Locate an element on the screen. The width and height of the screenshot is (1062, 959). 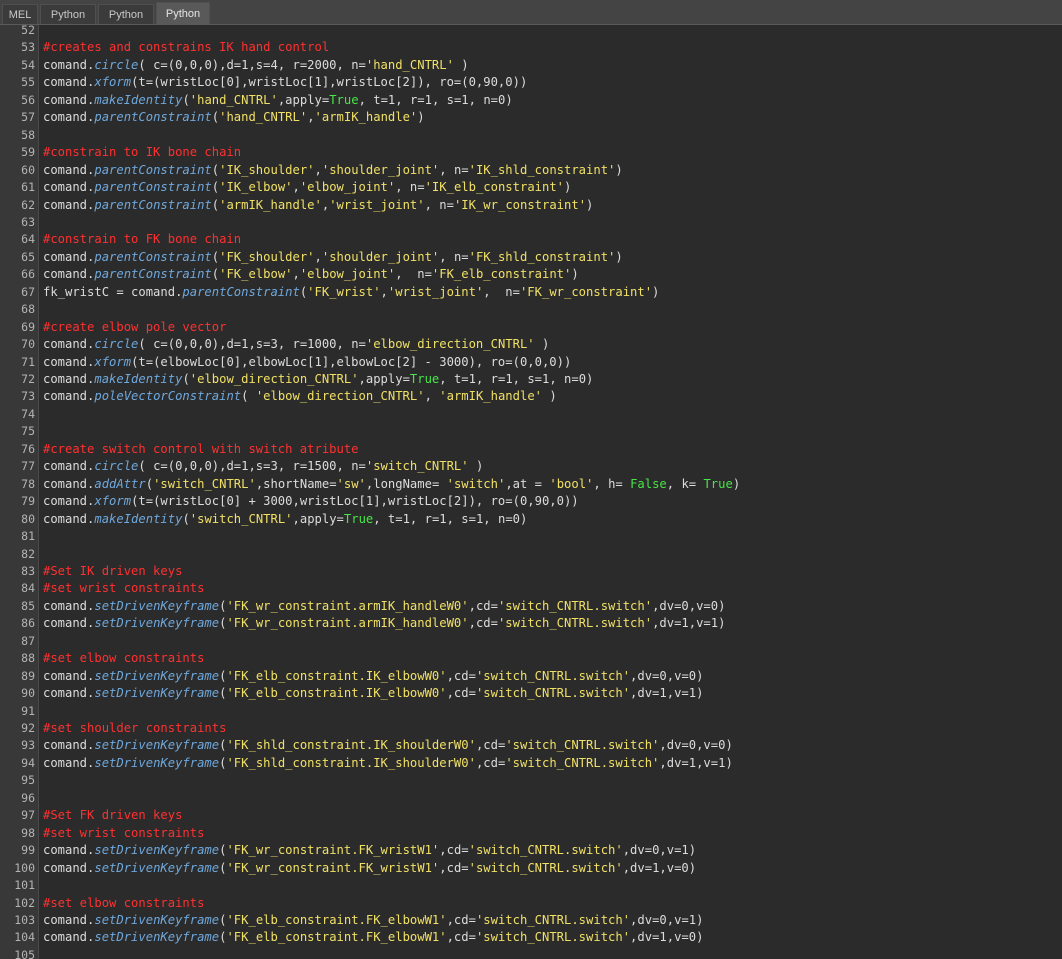
code-token-string: 'hand_CNTRL' is located at coordinates (233, 99).